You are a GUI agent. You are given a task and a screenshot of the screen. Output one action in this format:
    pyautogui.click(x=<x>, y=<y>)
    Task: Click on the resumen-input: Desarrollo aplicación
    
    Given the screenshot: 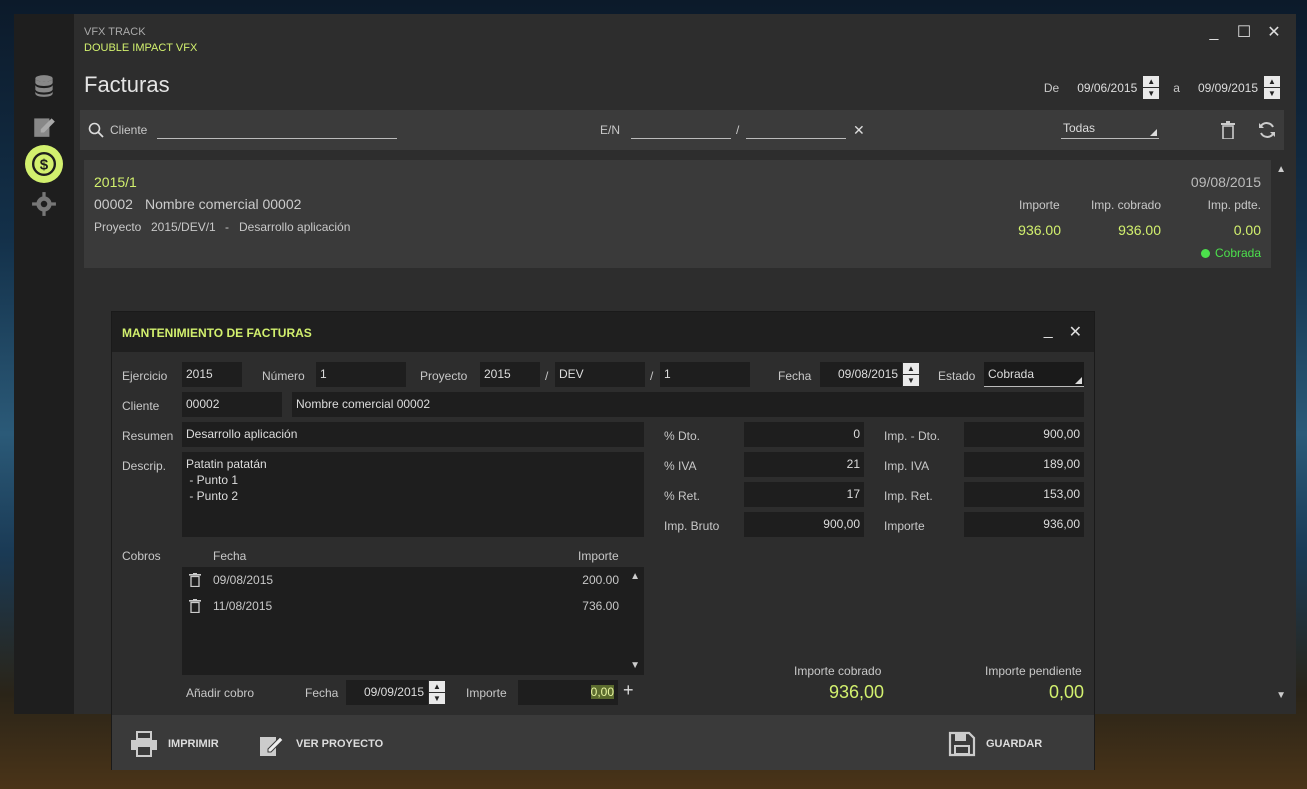 What is the action you would take?
    pyautogui.click(x=413, y=434)
    